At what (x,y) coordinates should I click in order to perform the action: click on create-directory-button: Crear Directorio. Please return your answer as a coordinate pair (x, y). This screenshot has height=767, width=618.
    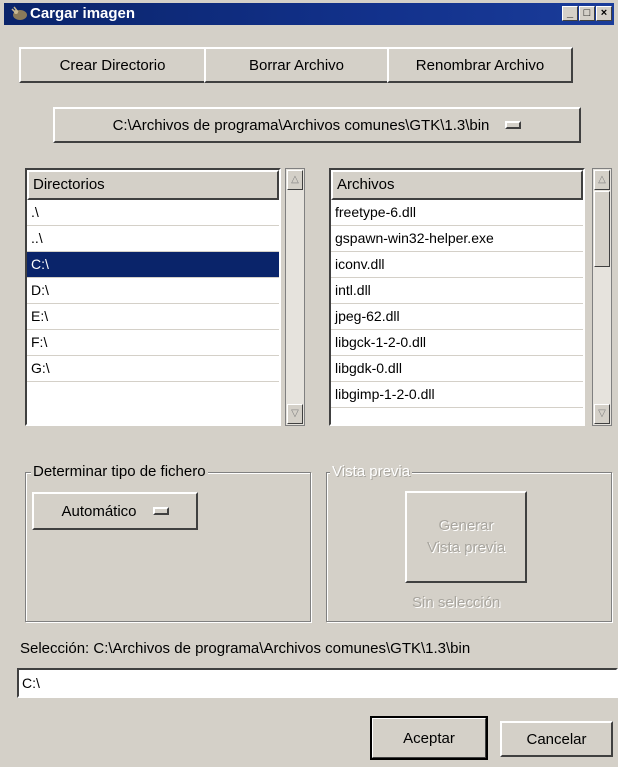
    Looking at the image, I should click on (112, 65).